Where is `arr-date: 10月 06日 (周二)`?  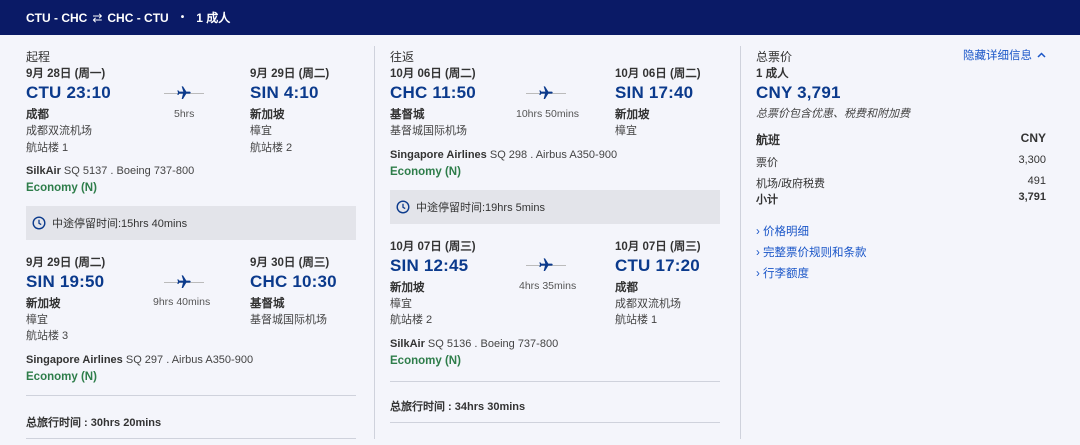
arr-date: 10月 06日 (周二) is located at coordinates (658, 74).